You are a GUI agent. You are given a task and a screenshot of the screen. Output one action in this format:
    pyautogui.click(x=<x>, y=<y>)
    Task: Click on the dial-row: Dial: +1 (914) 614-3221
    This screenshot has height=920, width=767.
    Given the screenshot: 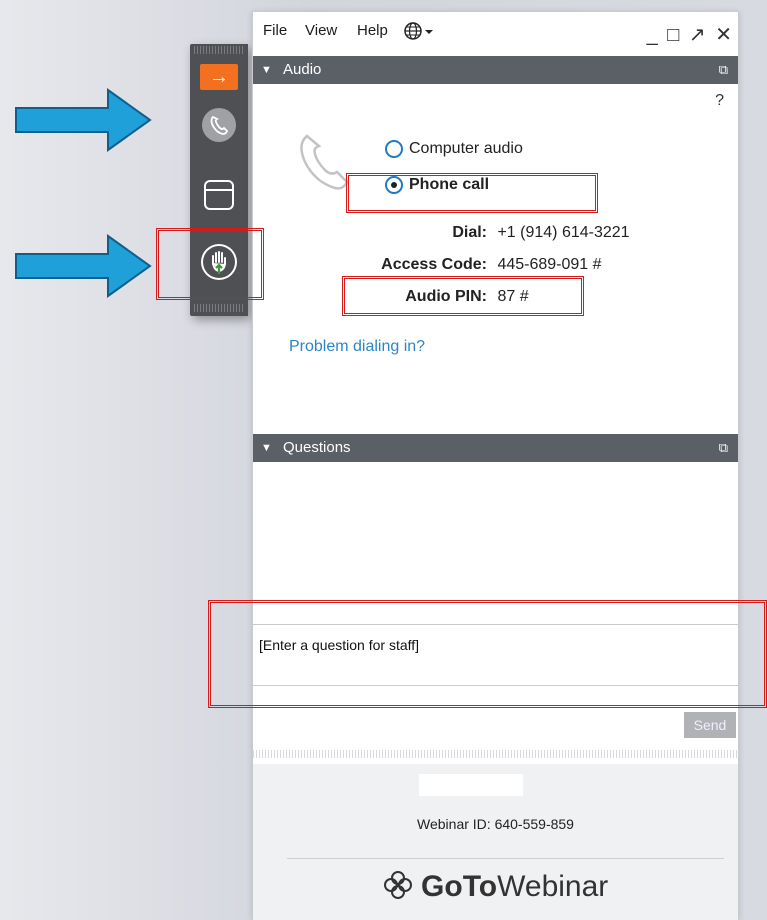 What is the action you would take?
    pyautogui.click(x=482, y=233)
    